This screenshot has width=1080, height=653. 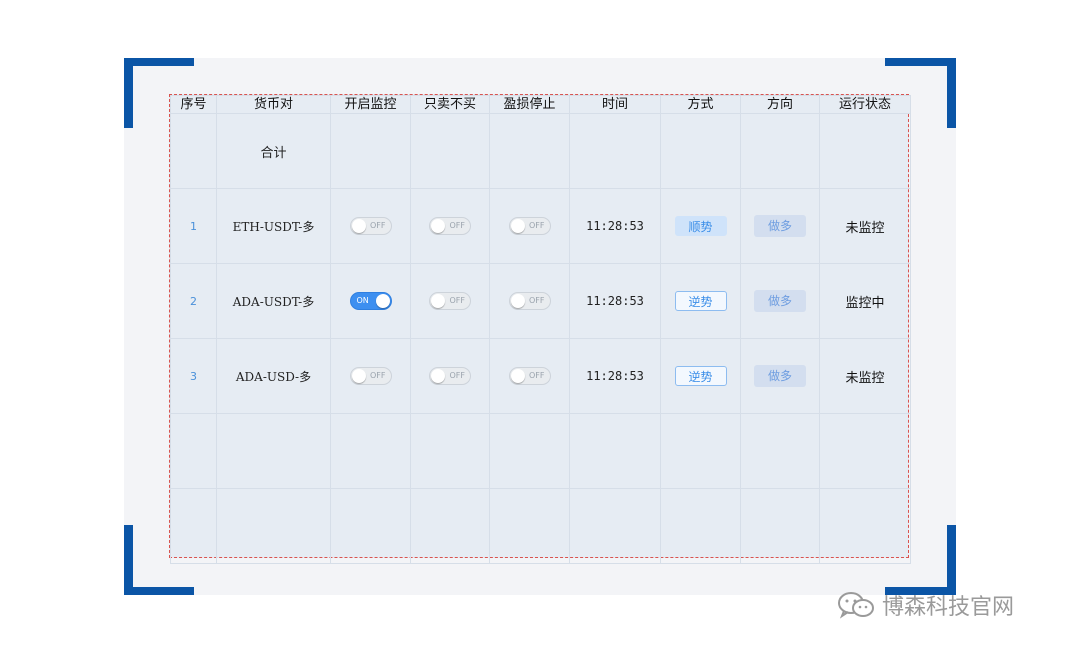 What do you see at coordinates (856, 605) in the screenshot?
I see `wechat-icon` at bounding box center [856, 605].